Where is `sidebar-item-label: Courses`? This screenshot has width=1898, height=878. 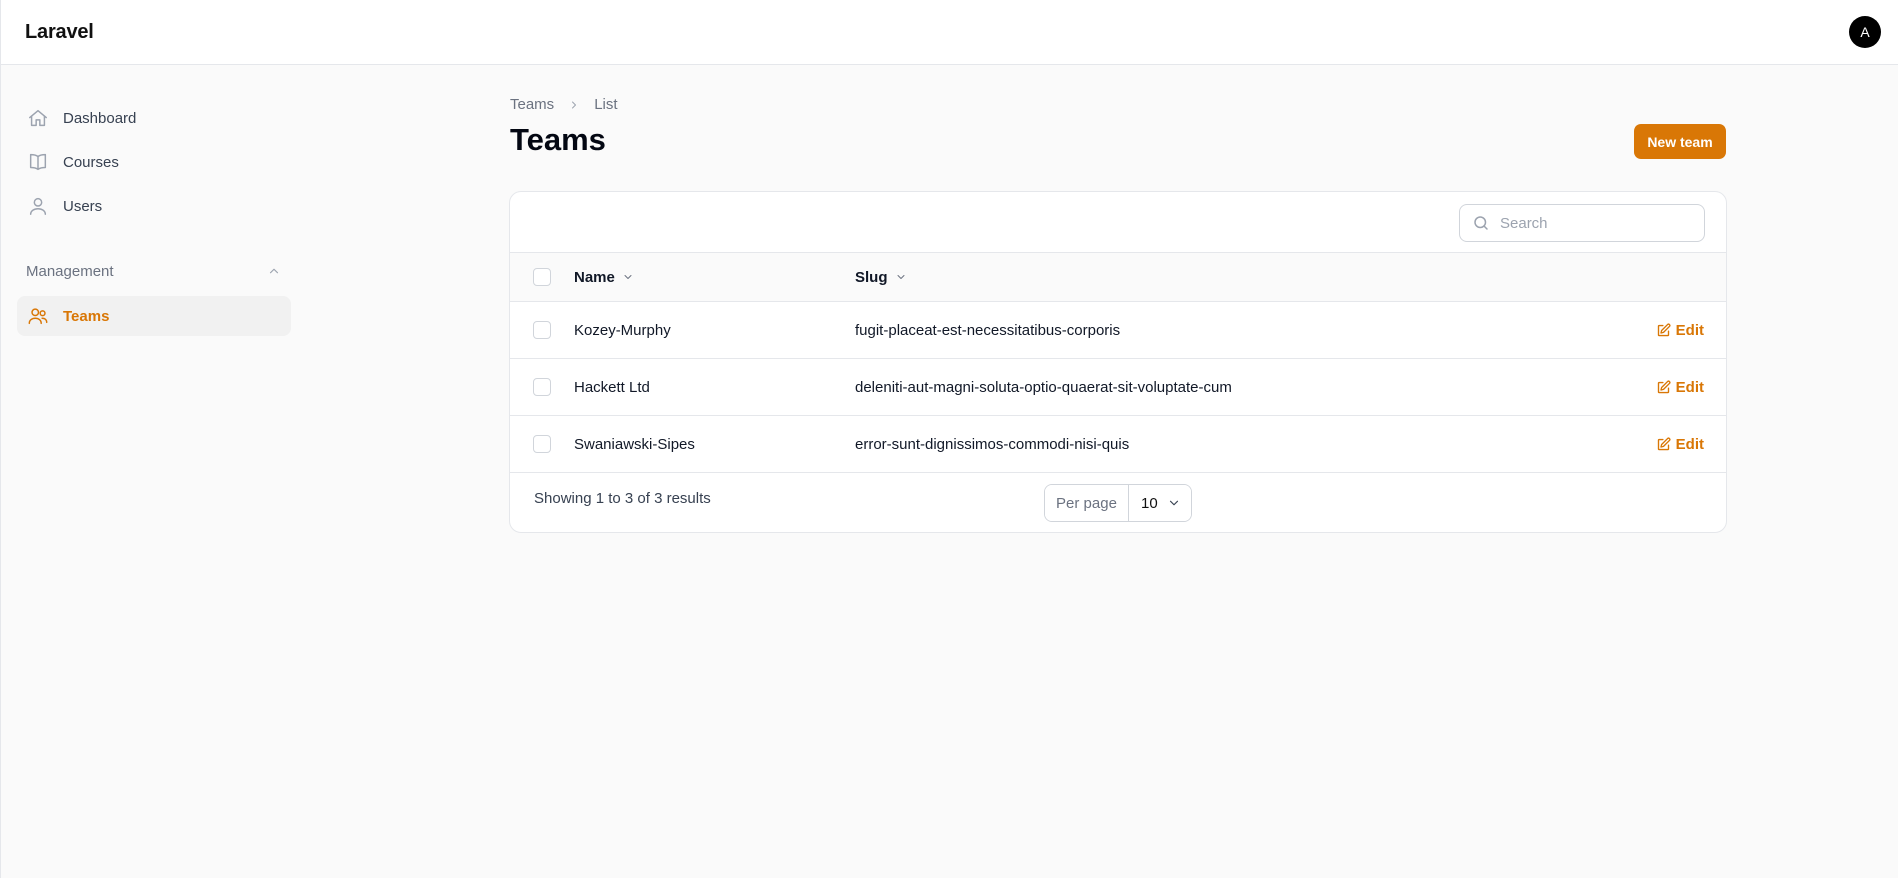
sidebar-item-label: Courses is located at coordinates (91, 162).